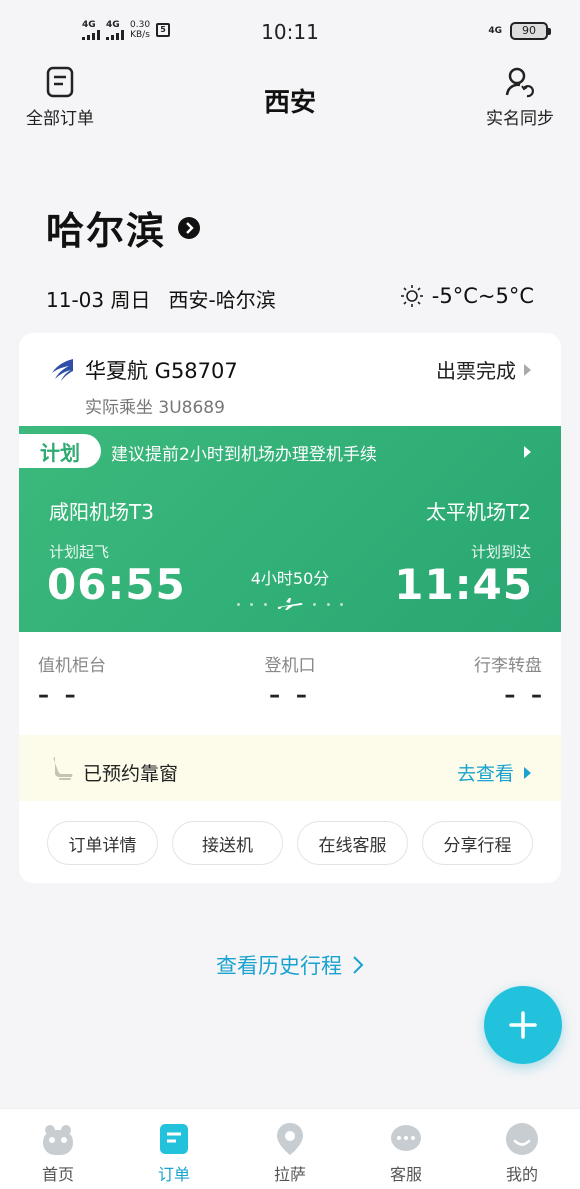 This screenshot has height=1189, width=580. Describe the element at coordinates (161, 371) in the screenshot. I see `airline-flight-number: 华夏航 G58707` at that location.